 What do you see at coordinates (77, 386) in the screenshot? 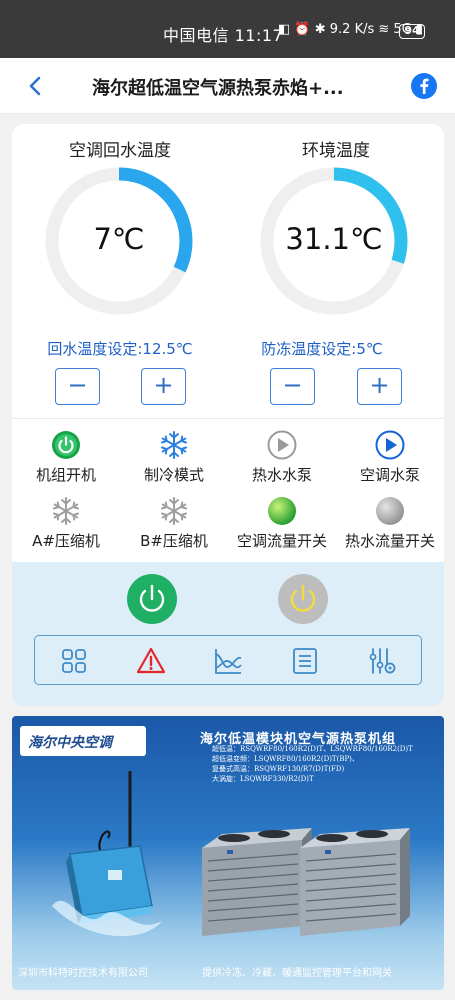
I see `return-water-decrease-button: −` at bounding box center [77, 386].